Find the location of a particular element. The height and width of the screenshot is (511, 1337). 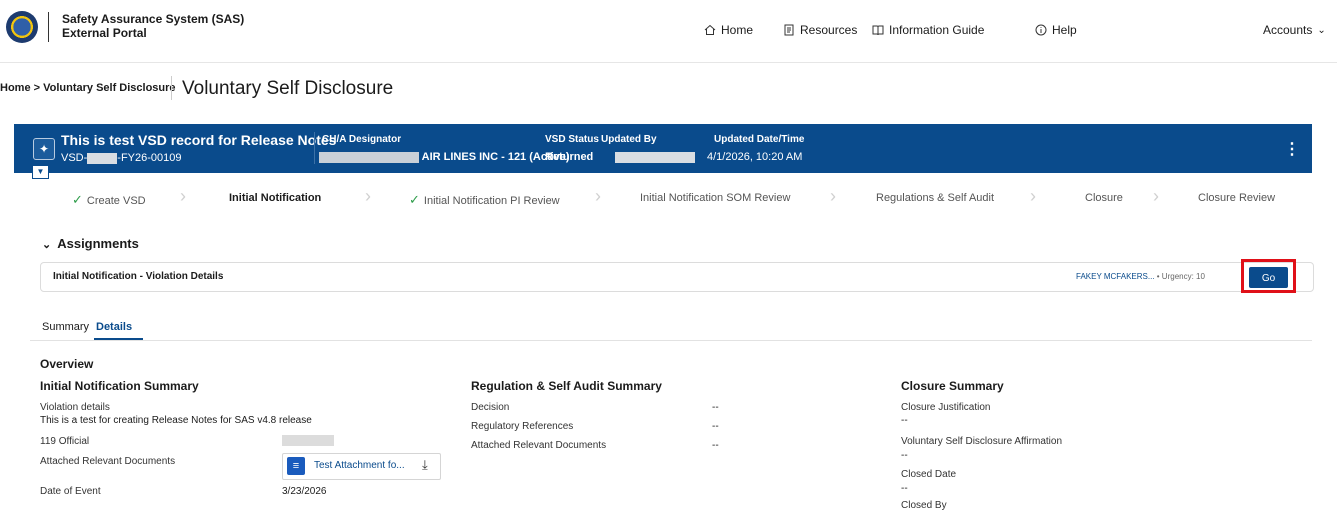

violation-details-label: Violation details is located at coordinates (75, 407).